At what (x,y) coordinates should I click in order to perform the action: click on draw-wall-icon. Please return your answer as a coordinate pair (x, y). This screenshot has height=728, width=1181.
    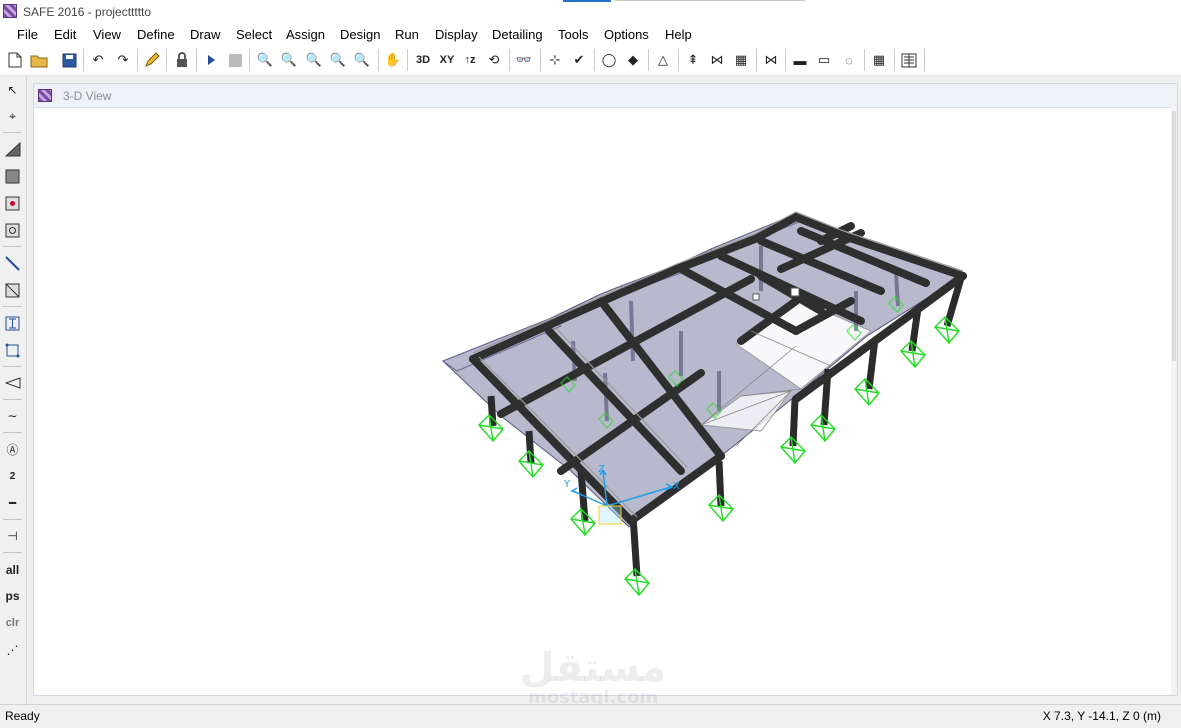
    Looking at the image, I should click on (12, 350).